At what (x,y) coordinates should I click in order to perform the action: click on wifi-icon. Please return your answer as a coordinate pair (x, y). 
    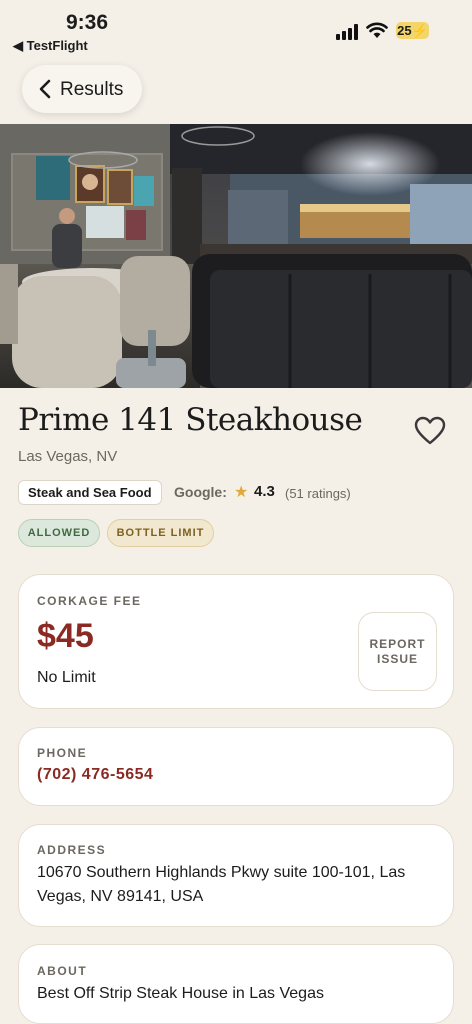
    Looking at the image, I should click on (377, 30).